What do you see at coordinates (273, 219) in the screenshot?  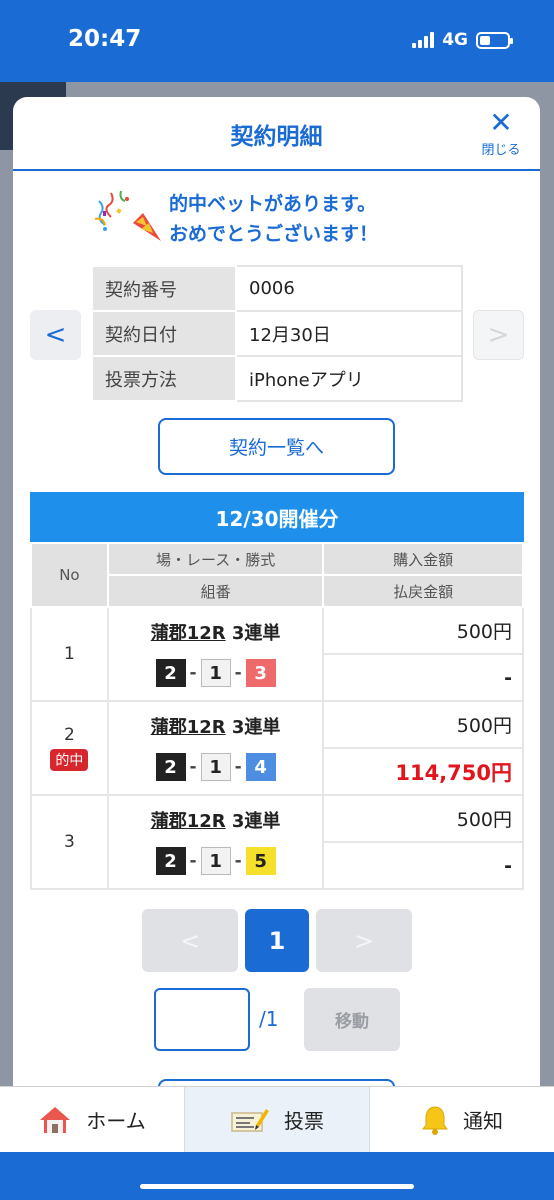 I see `congrats-text: 的中ベットがあります。 おめでとうございます！` at bounding box center [273, 219].